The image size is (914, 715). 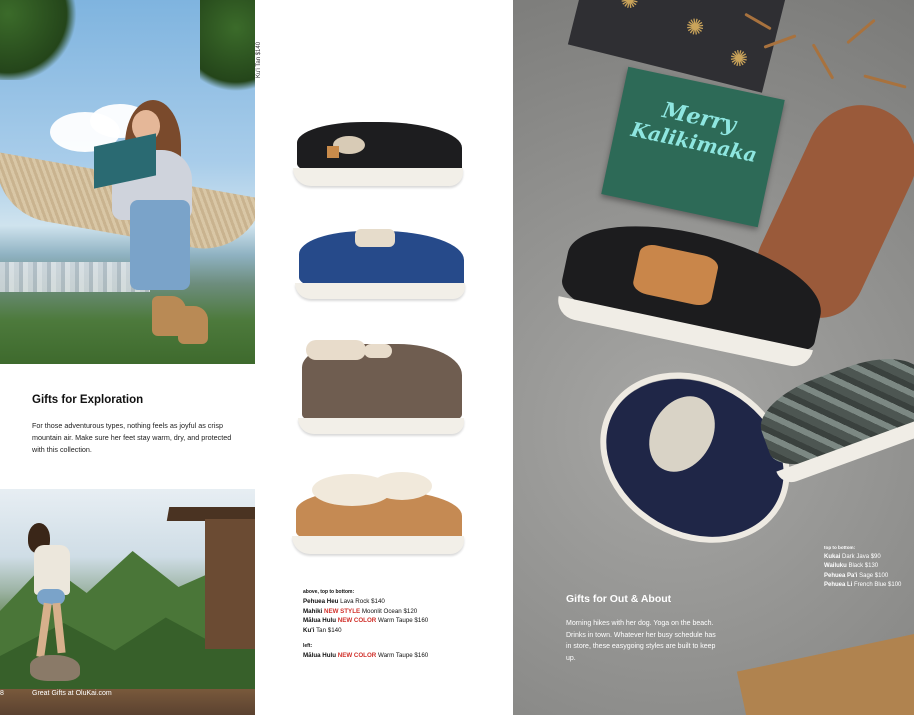 What do you see at coordinates (841, 575) in the screenshot?
I see `caption-style-name: Pehuea Pa'i` at bounding box center [841, 575].